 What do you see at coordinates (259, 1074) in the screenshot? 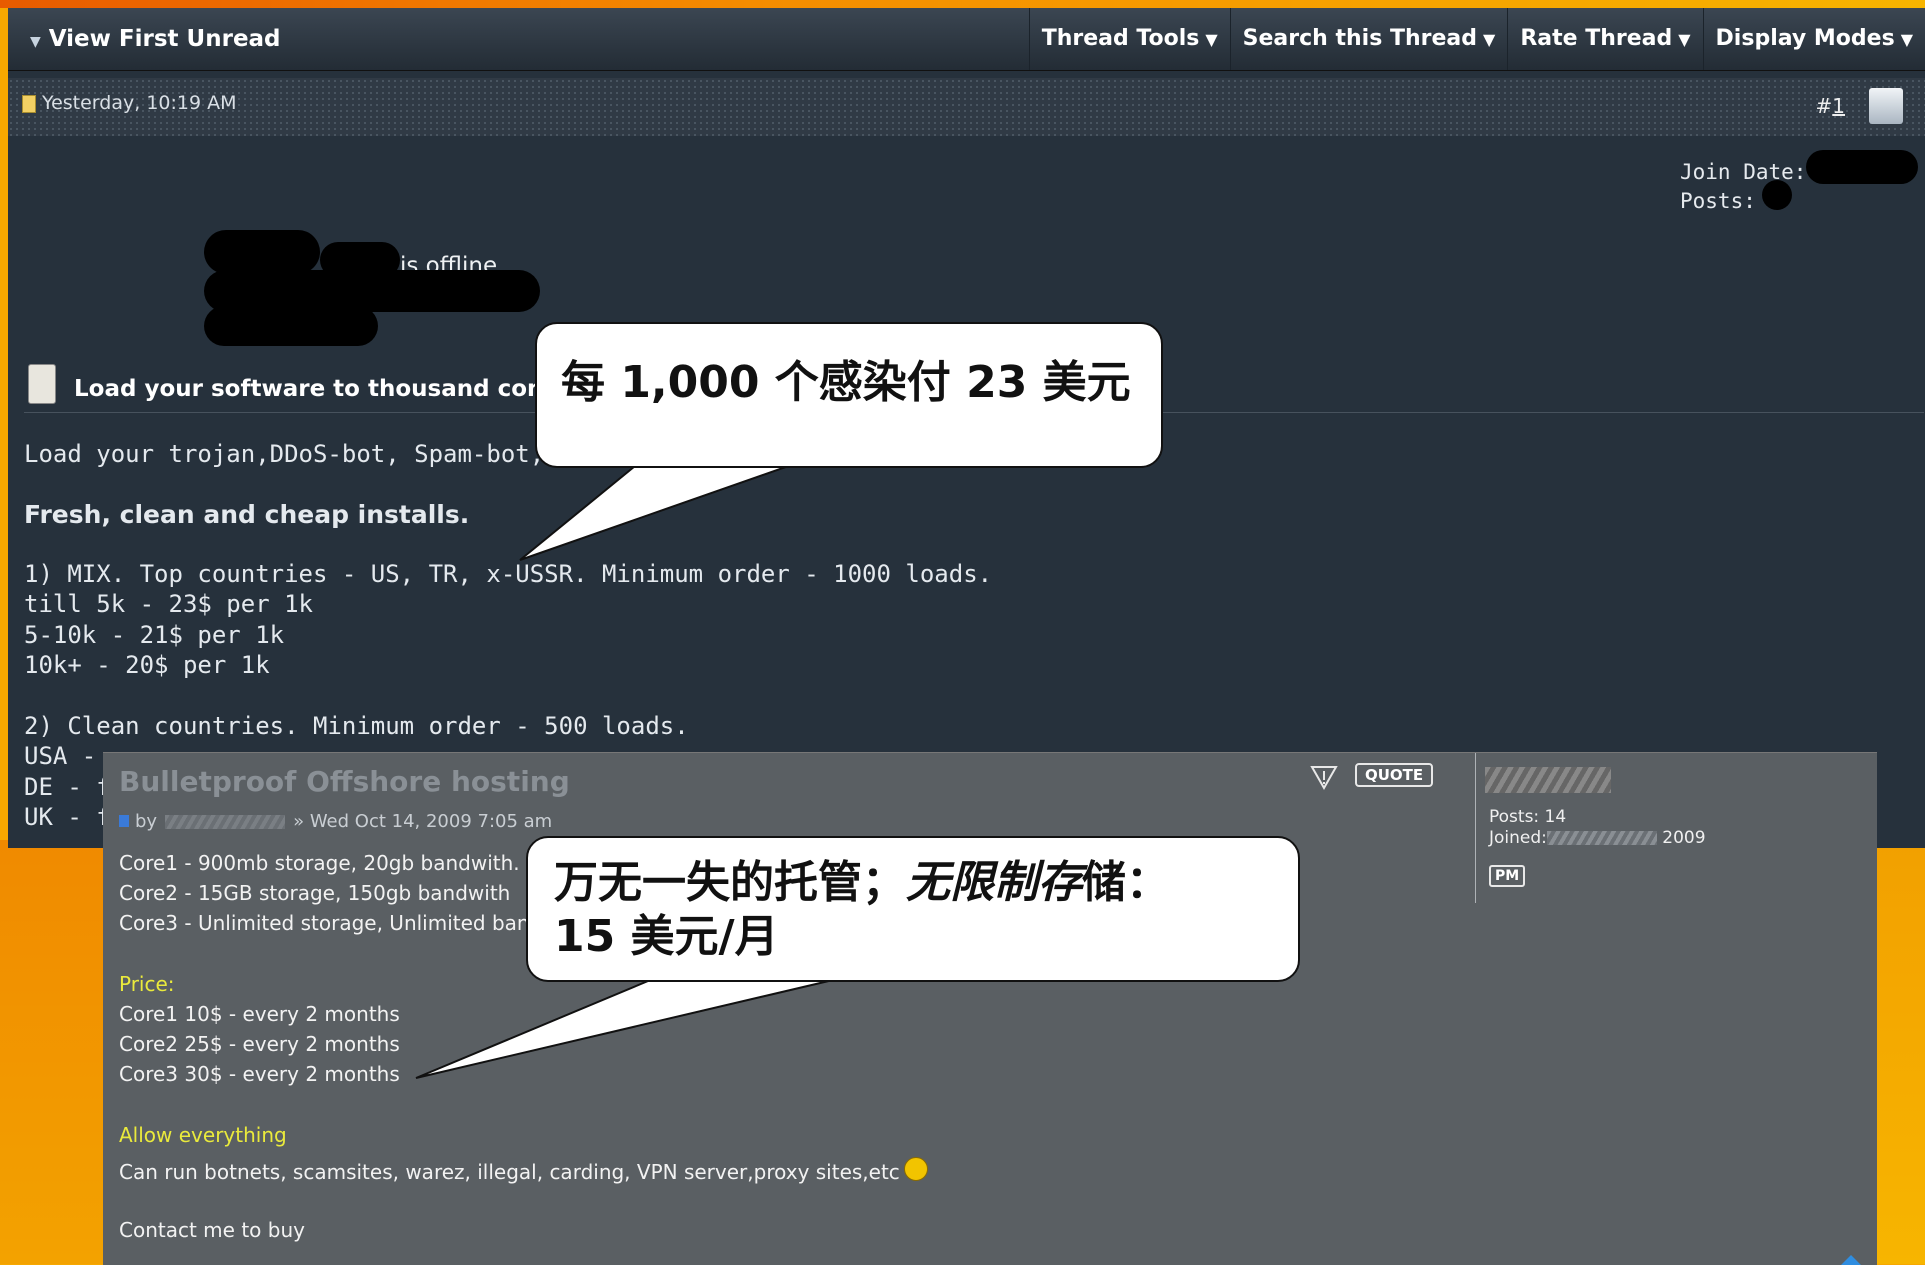
I see `post-body-line: Core3 30$ - every 2 months` at bounding box center [259, 1074].